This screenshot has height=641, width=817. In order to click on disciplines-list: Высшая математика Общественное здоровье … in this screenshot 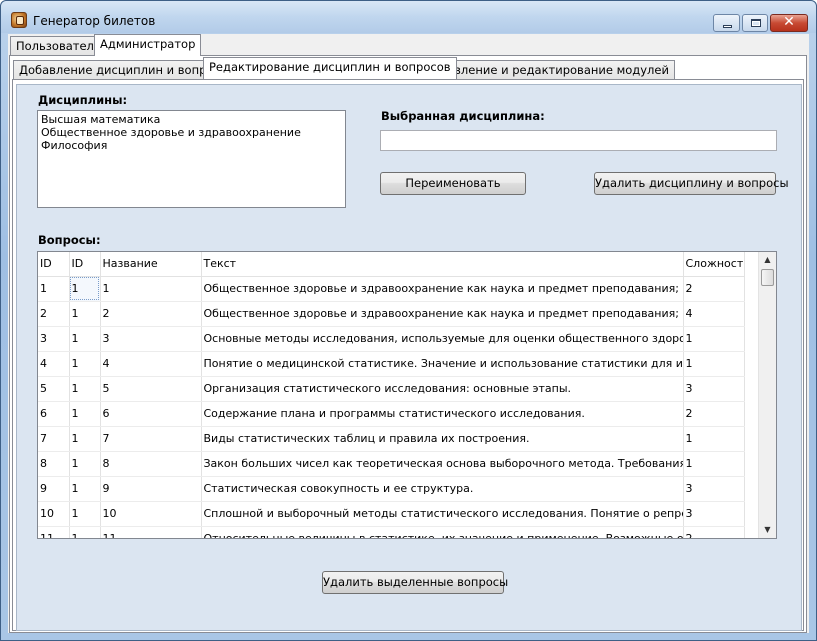, I will do `click(191, 159)`.